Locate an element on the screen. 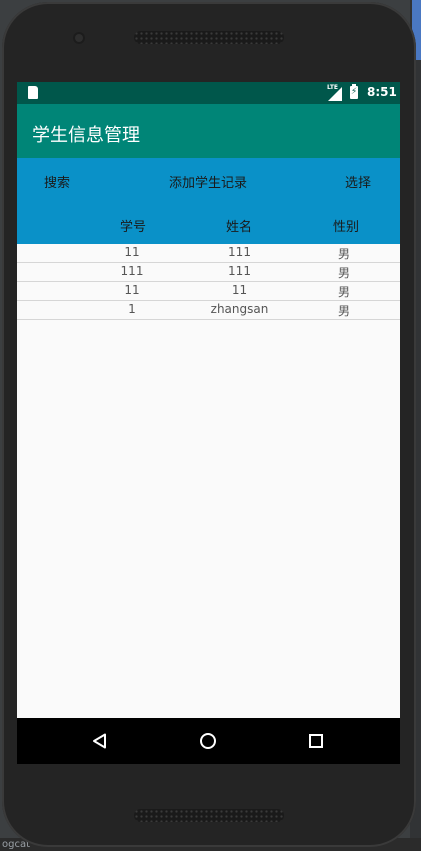 This screenshot has width=421, height=851. navigation-bar is located at coordinates (208, 741).